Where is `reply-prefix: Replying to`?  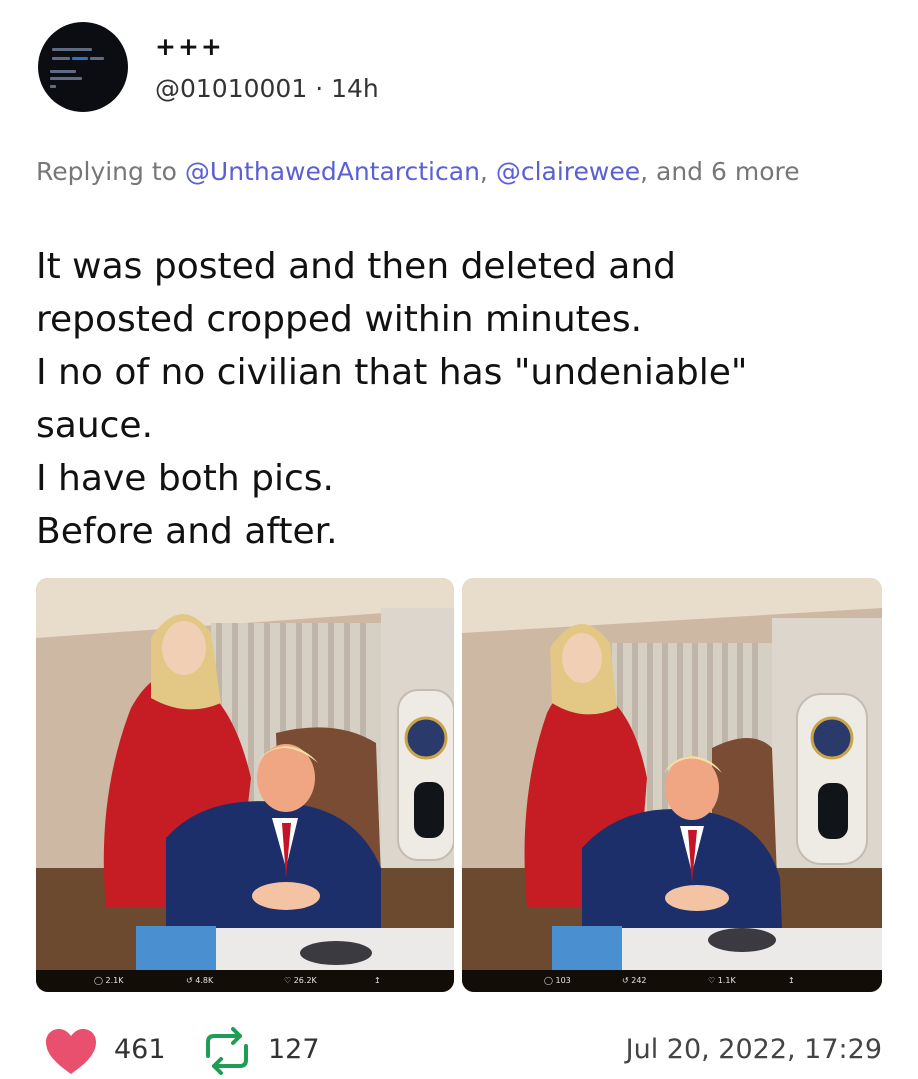
reply-prefix: Replying to is located at coordinates (106, 171).